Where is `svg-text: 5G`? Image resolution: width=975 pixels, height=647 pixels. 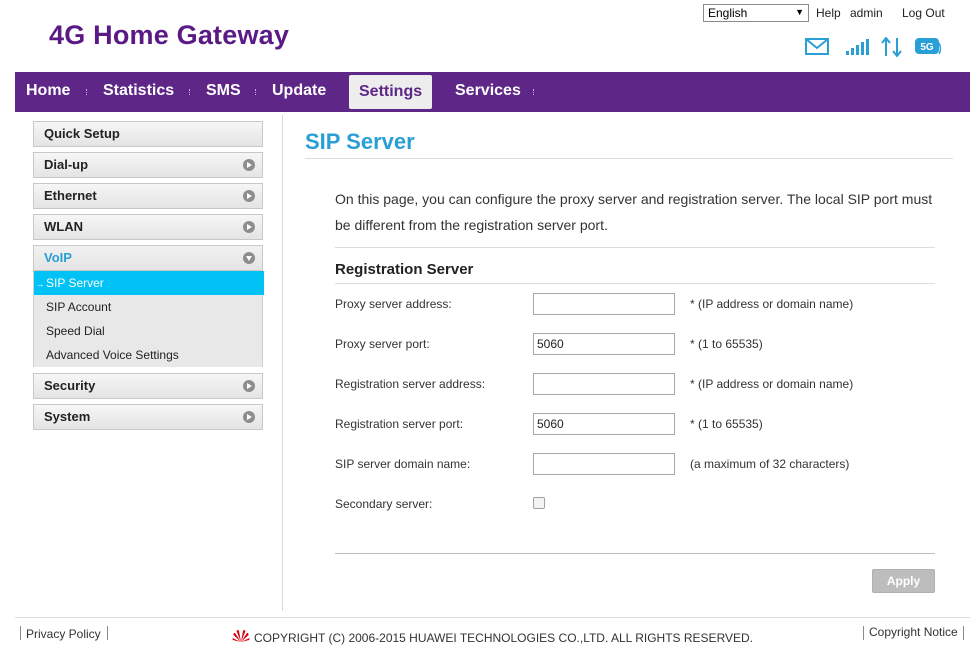
svg-text: 5G is located at coordinates (927, 47).